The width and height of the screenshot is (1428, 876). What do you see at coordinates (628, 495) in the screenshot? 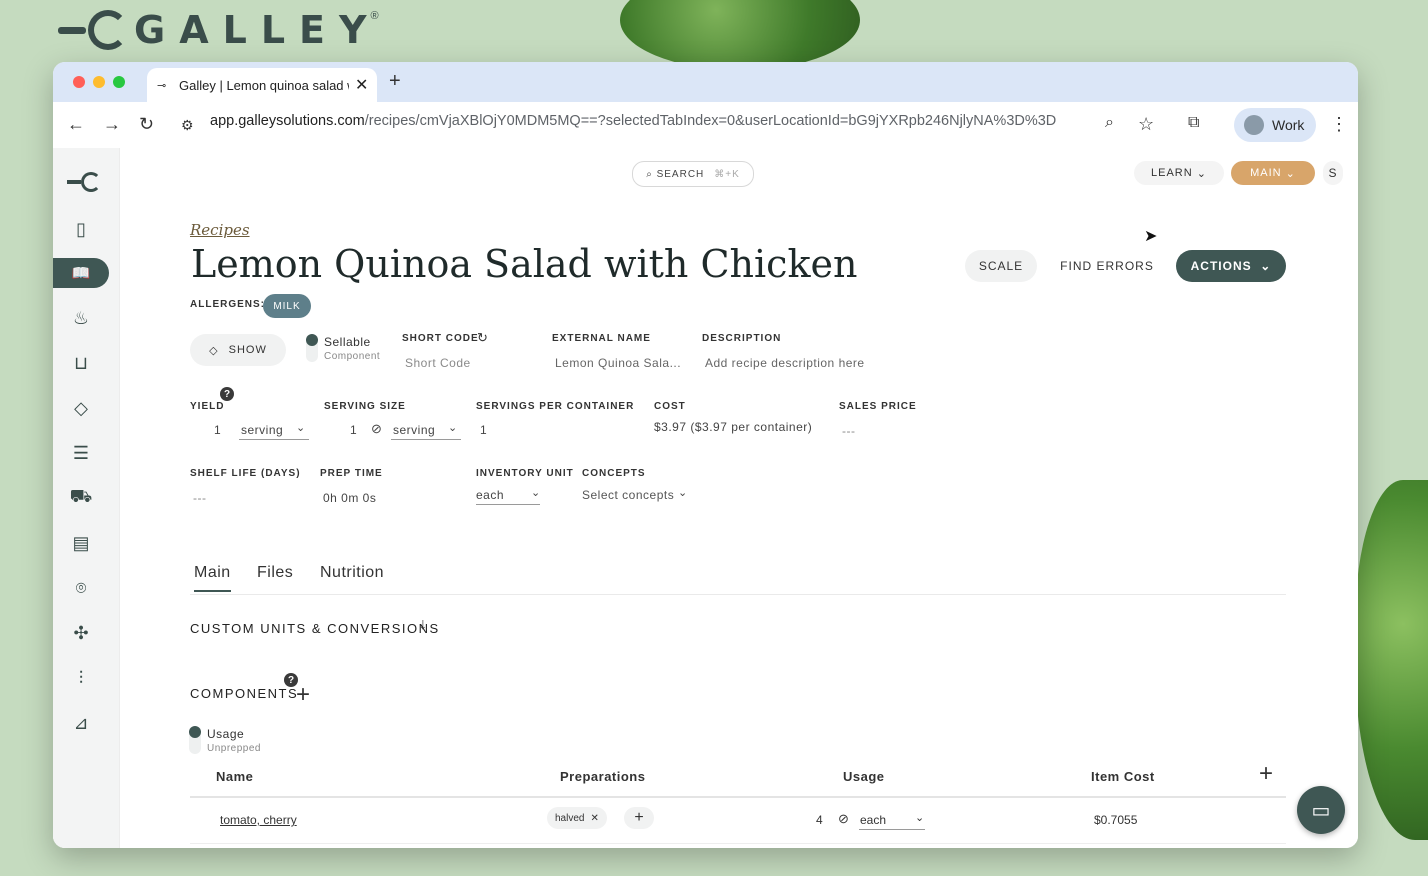
I see `concepts-select: Select concepts` at bounding box center [628, 495].